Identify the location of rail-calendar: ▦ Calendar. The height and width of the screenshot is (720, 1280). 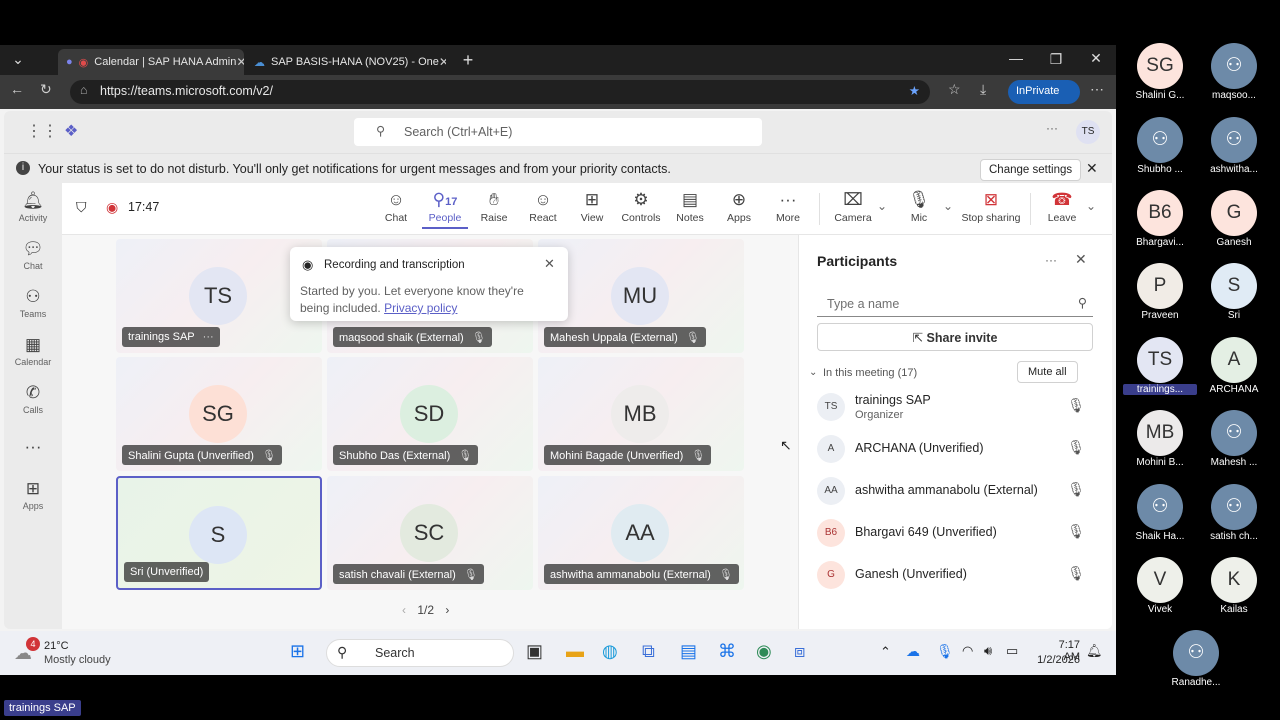
(33, 351).